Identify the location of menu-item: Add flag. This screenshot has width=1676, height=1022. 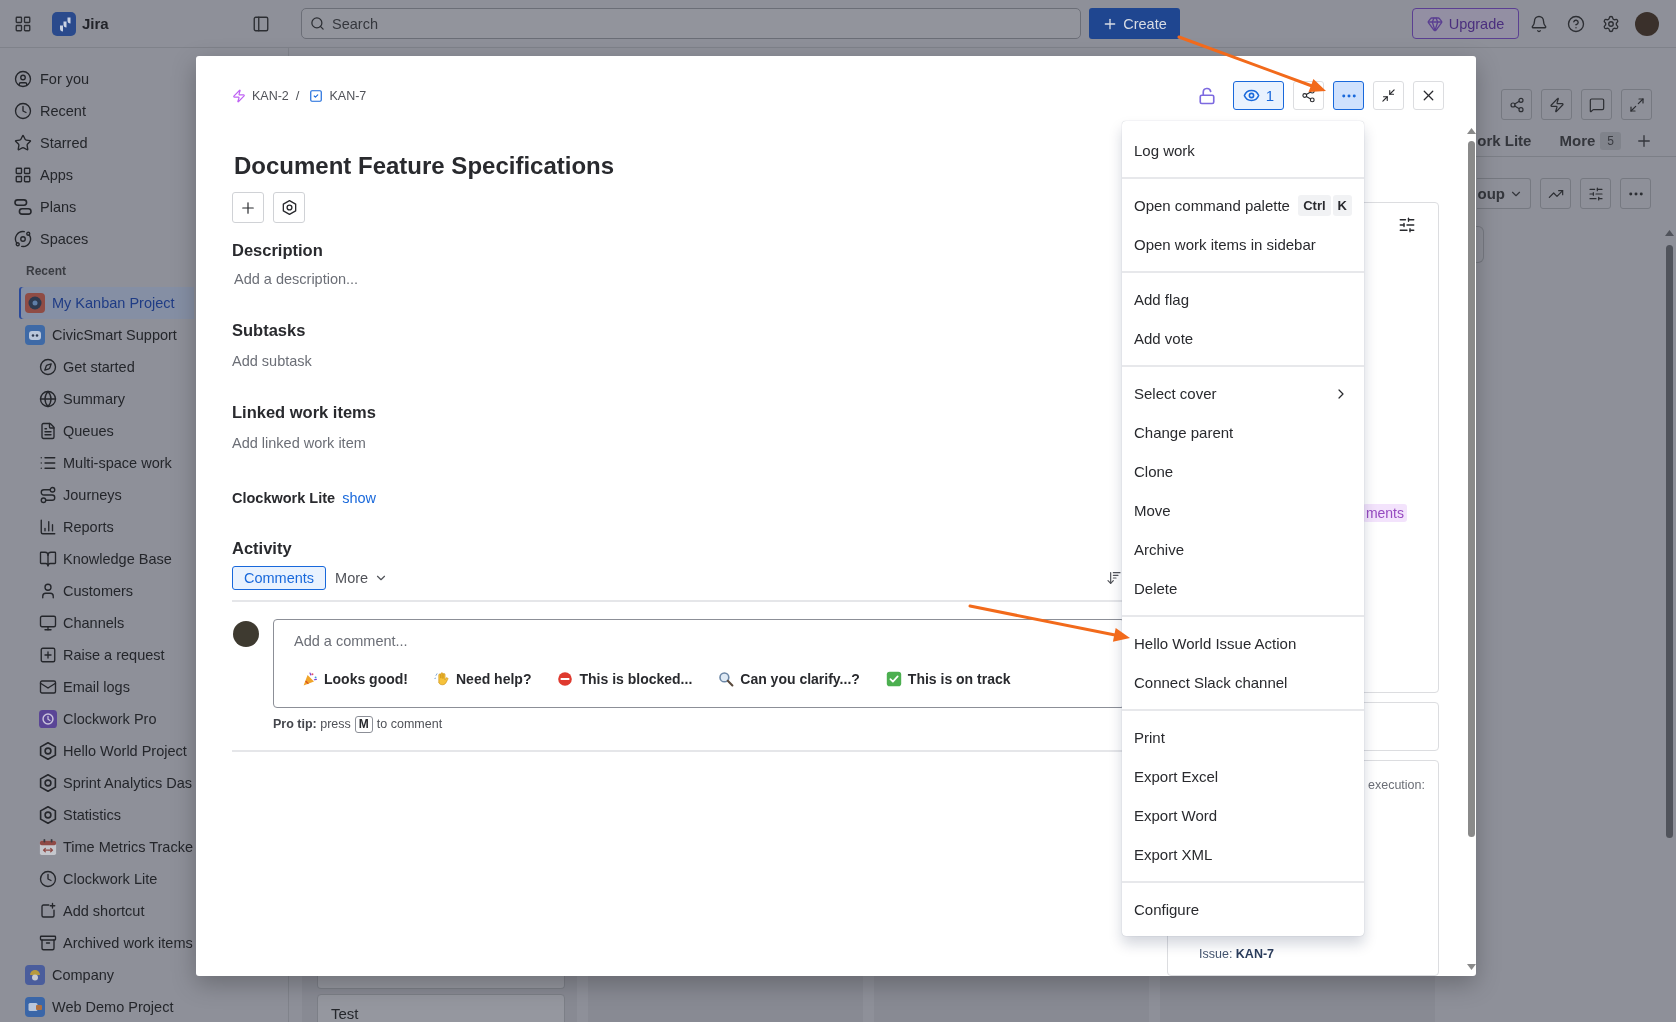
(1243, 299).